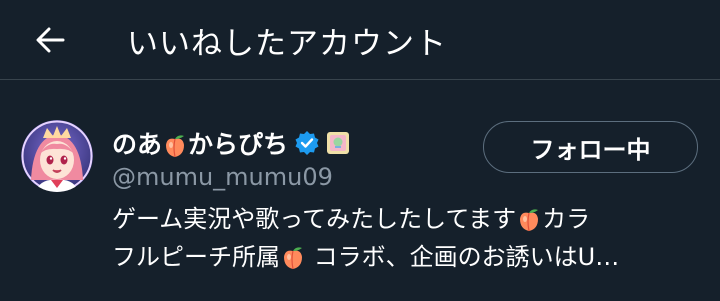  I want to click on bio-line-1: ゲーム実況や歌ってみたしたしてます カラ, so click(407, 219).